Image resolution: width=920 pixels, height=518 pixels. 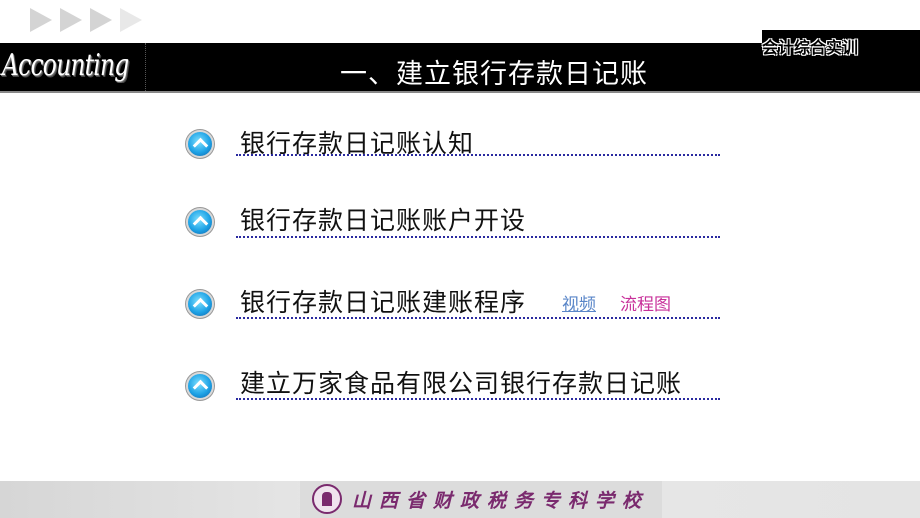 What do you see at coordinates (383, 301) in the screenshot?
I see `menu-item-label: 银行存款日记账建账程序` at bounding box center [383, 301].